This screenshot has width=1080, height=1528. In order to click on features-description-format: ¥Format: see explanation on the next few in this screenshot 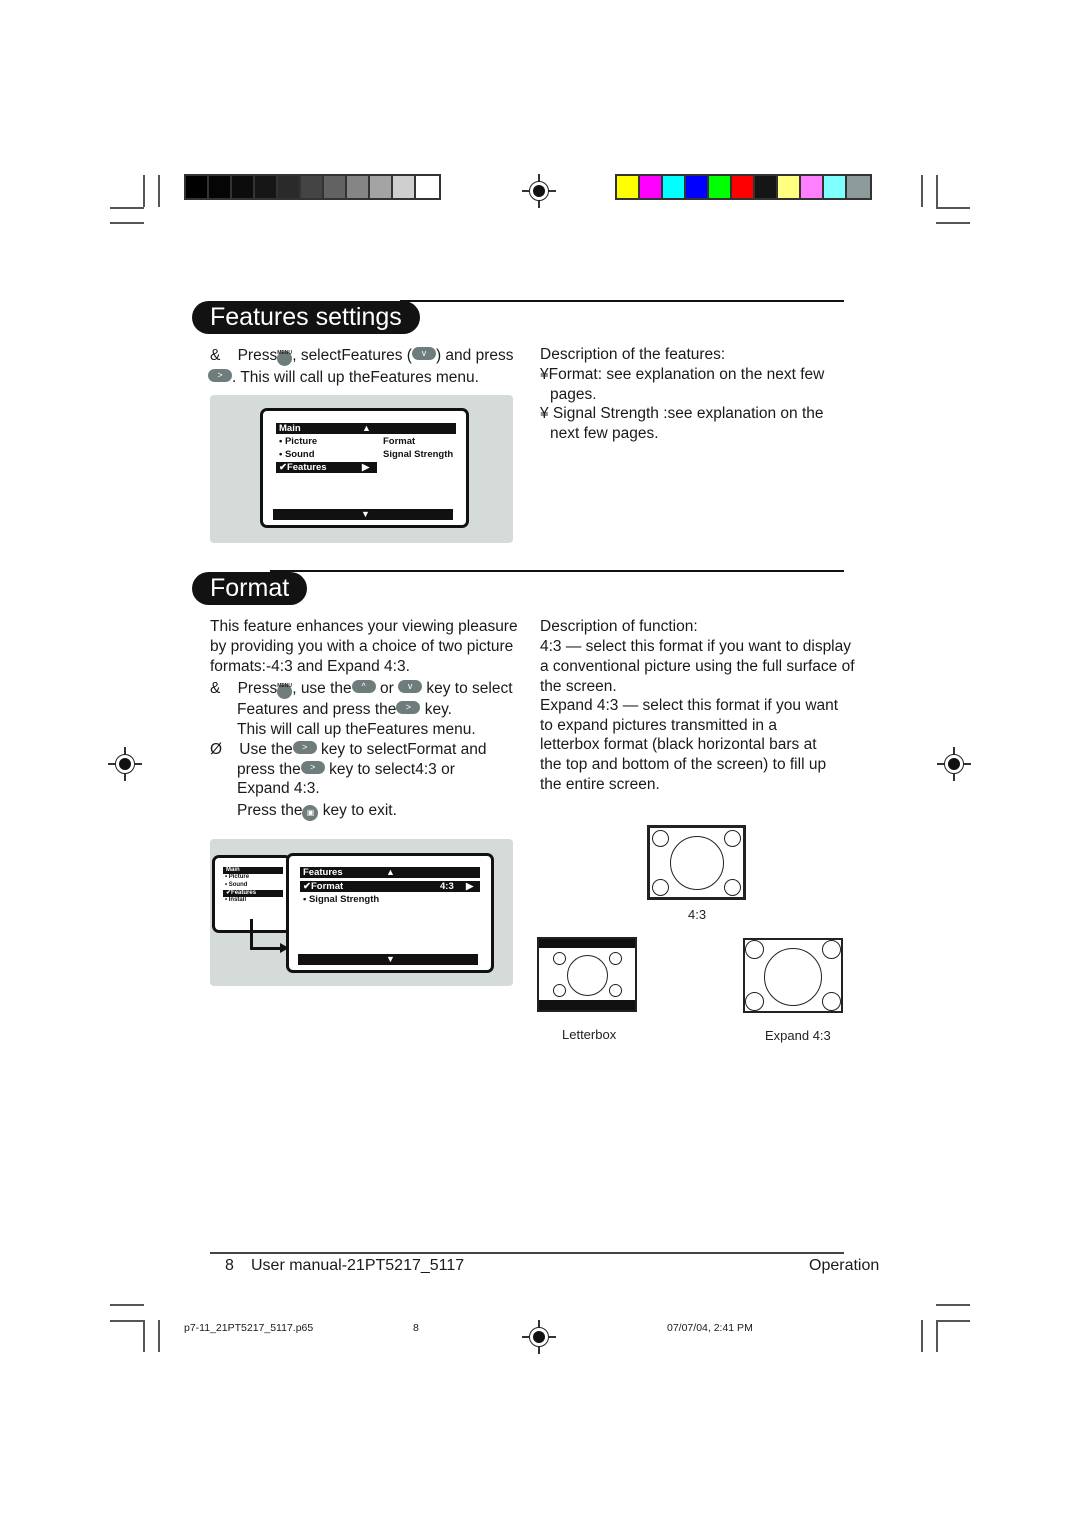, I will do `click(682, 374)`.